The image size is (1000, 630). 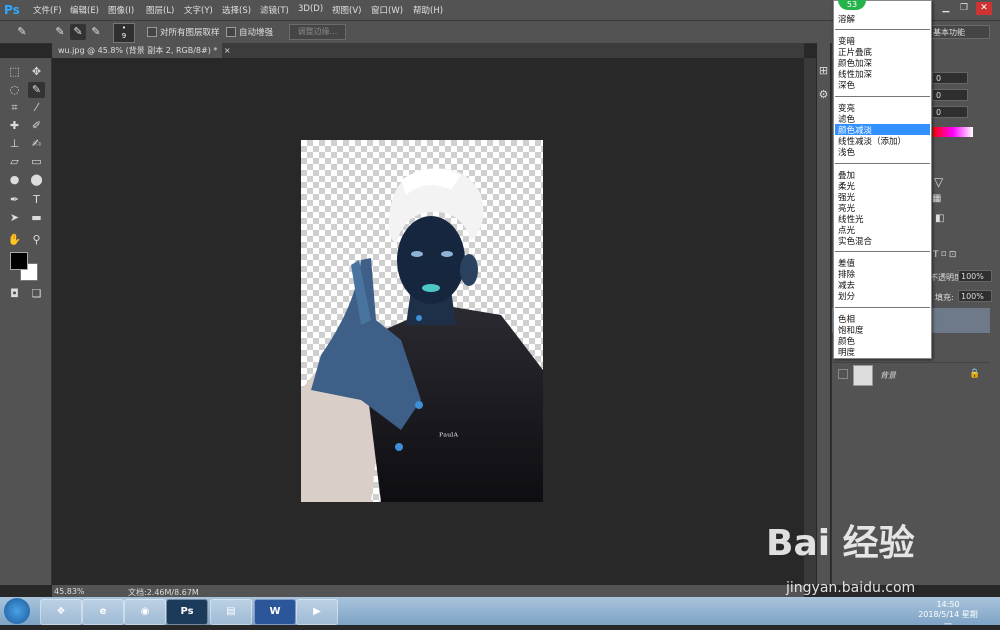 I want to click on blend-item: 浅色, so click(x=846, y=152).